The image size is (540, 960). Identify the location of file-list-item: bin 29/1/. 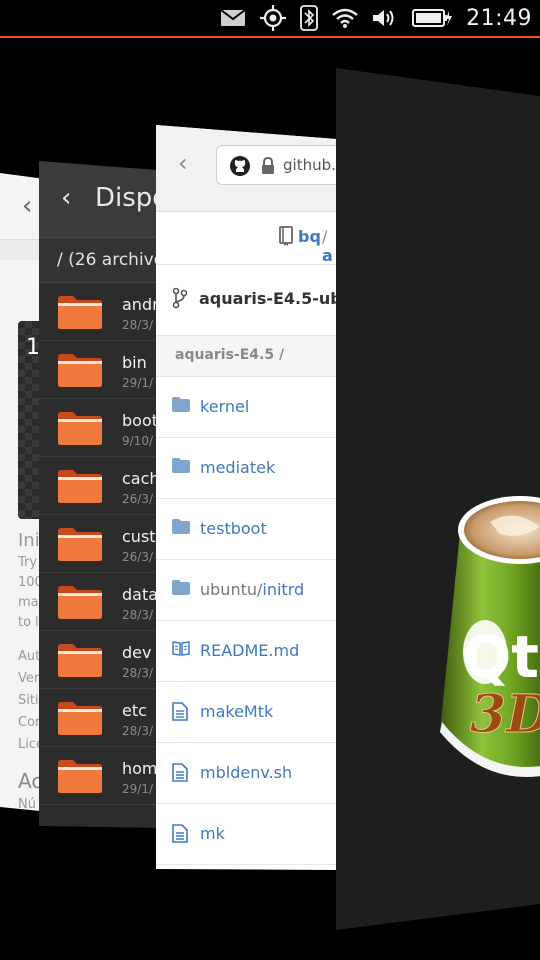
(104, 370).